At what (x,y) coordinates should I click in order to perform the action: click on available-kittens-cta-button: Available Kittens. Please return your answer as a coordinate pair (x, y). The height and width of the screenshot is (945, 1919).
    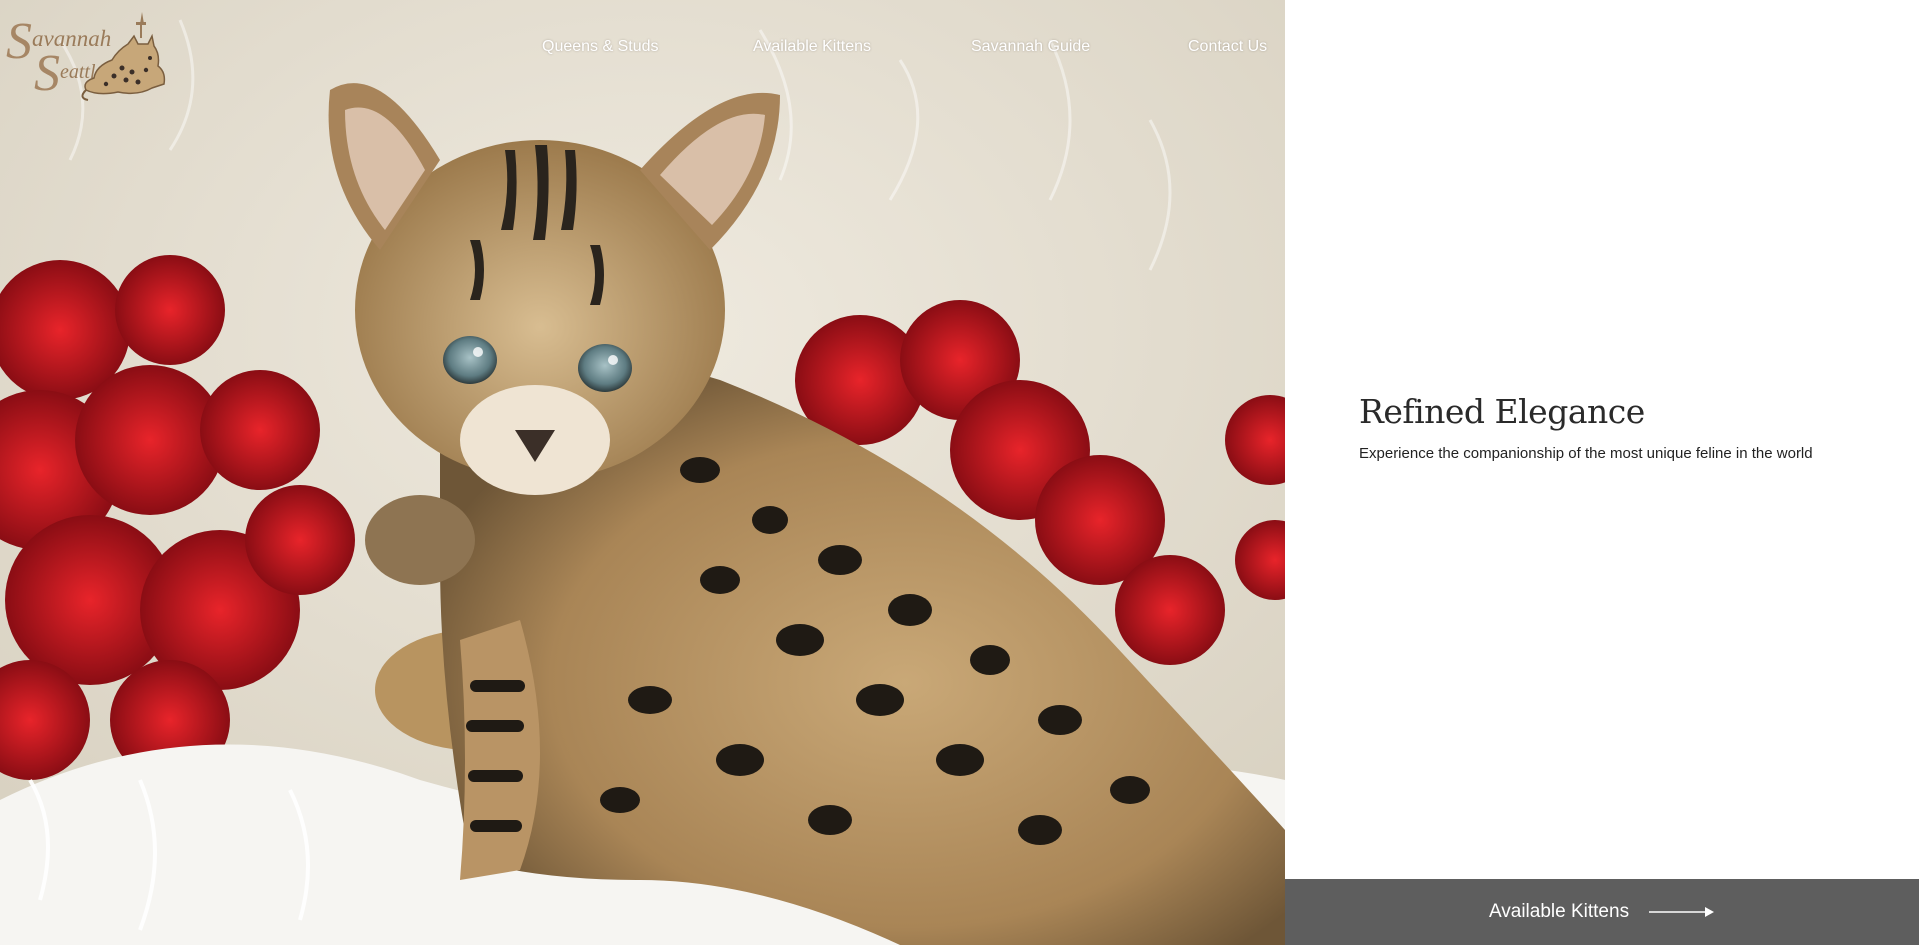
    Looking at the image, I should click on (1602, 912).